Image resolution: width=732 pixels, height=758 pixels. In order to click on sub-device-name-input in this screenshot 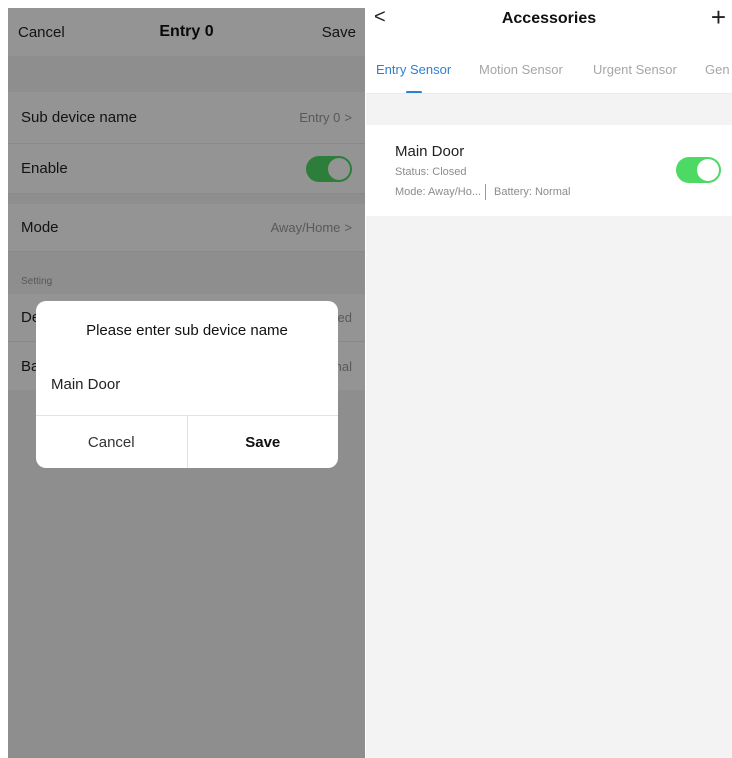, I will do `click(186, 384)`.